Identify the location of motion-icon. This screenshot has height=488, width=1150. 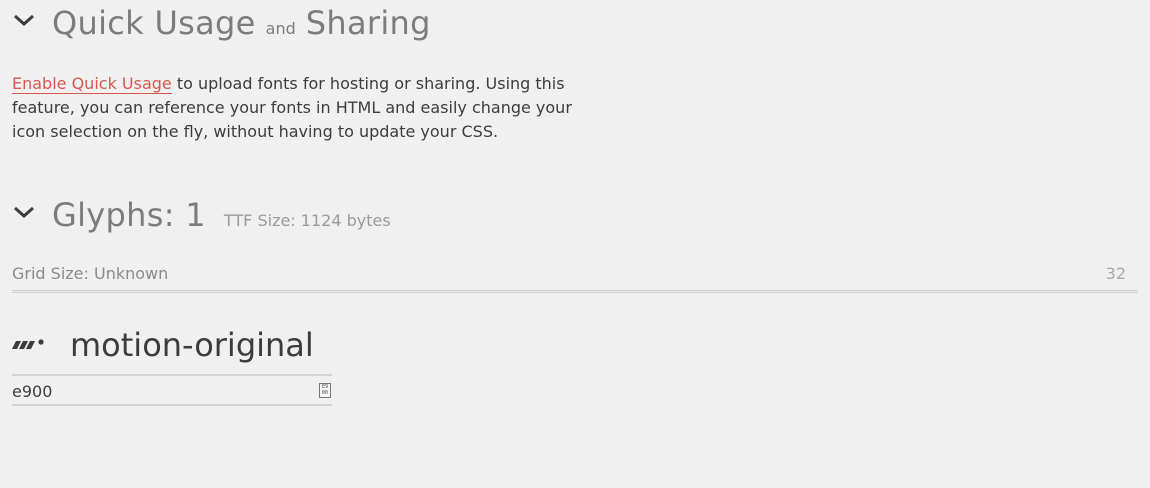
(28, 344).